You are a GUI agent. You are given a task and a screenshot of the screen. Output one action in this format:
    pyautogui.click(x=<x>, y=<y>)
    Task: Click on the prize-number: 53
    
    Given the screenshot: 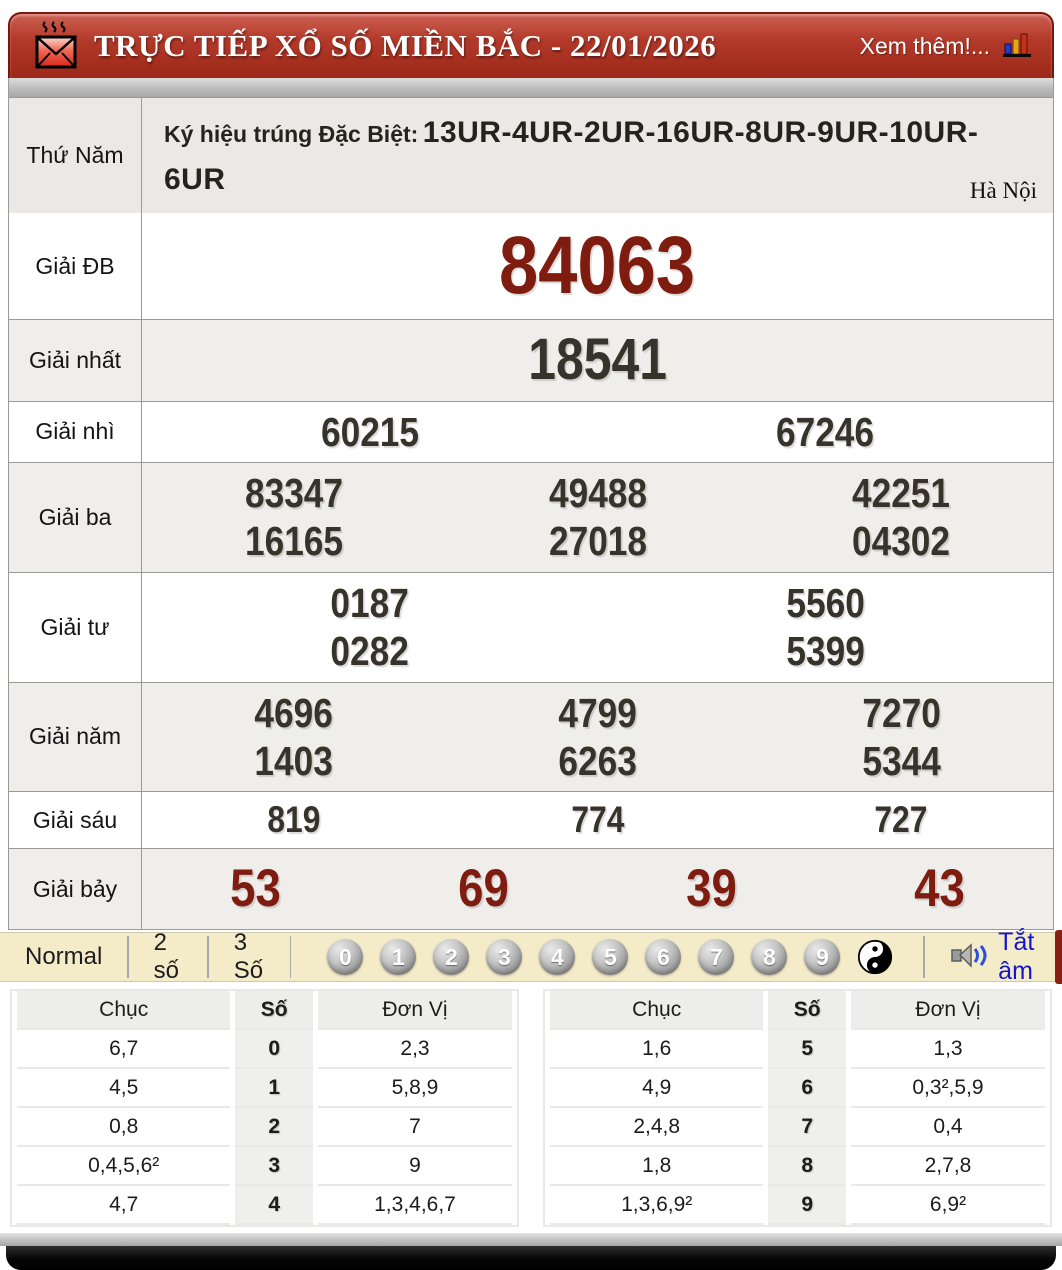 What is the action you would take?
    pyautogui.click(x=256, y=888)
    